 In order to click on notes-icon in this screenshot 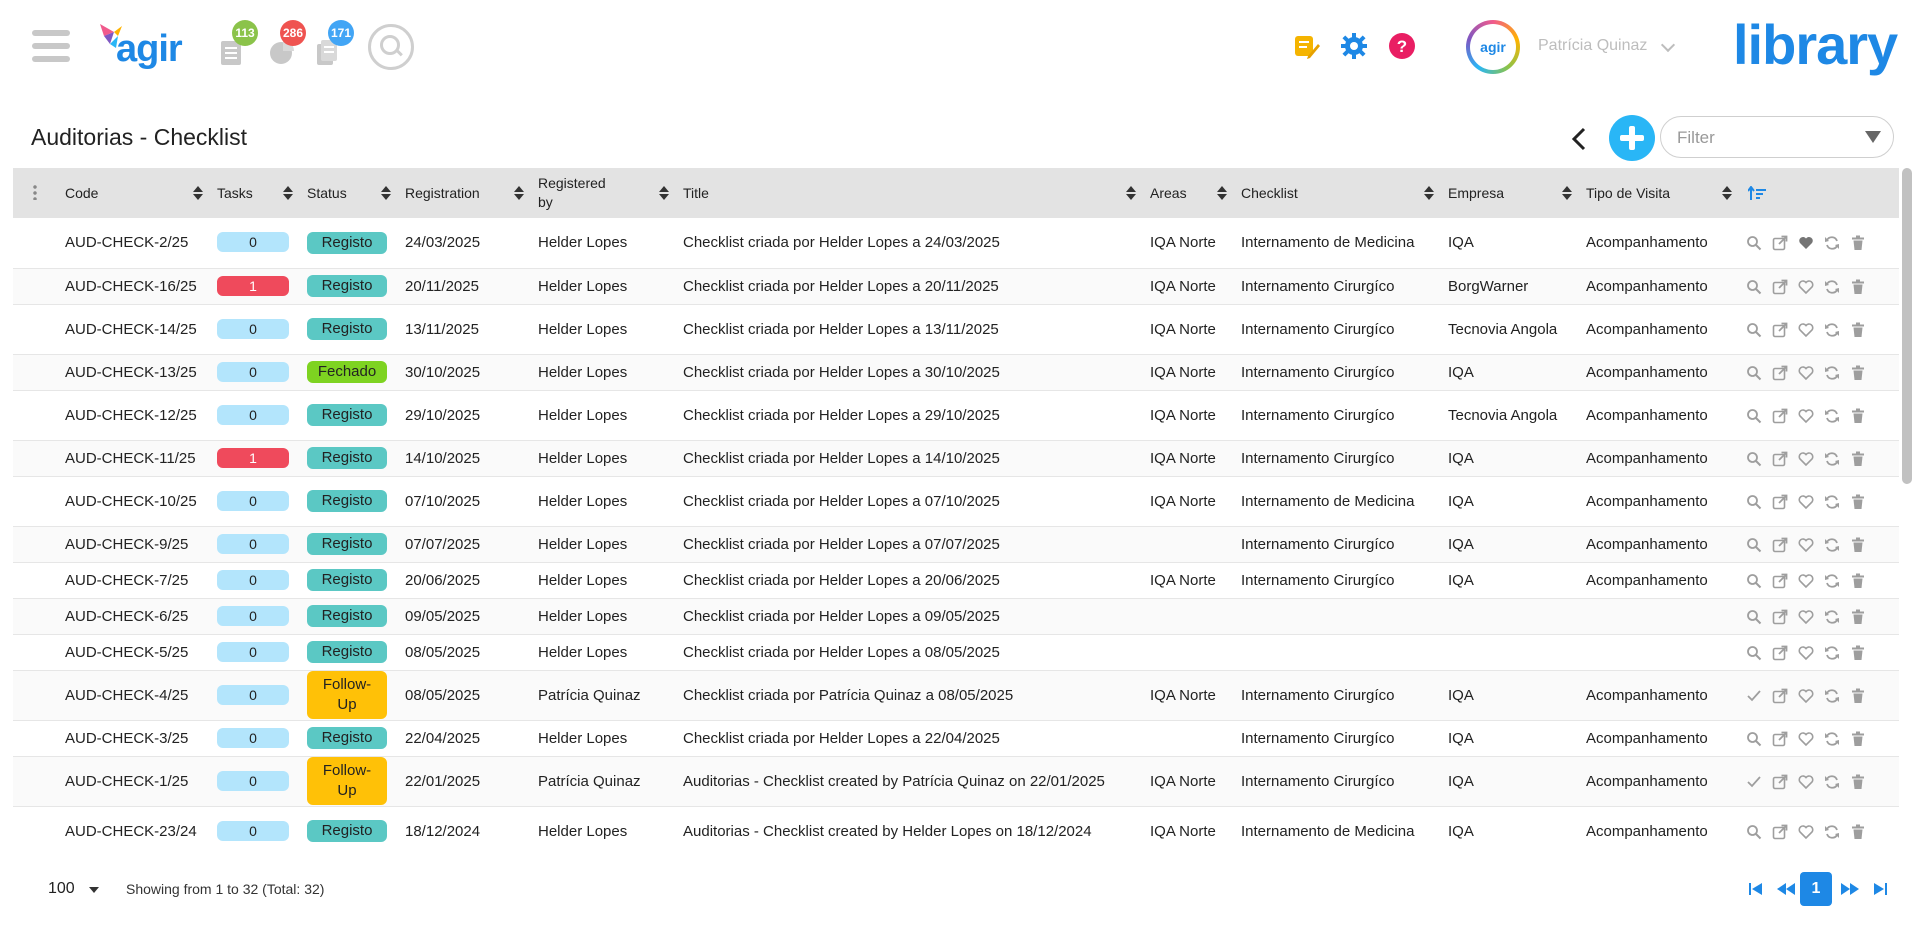, I will do `click(1306, 46)`.